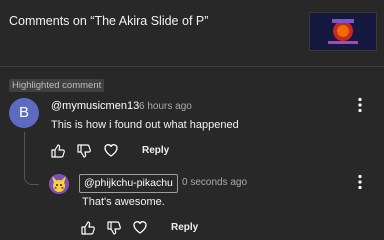 This screenshot has height=240, width=384. What do you see at coordinates (123, 202) in the screenshot?
I see `reply-text: That's awesome.` at bounding box center [123, 202].